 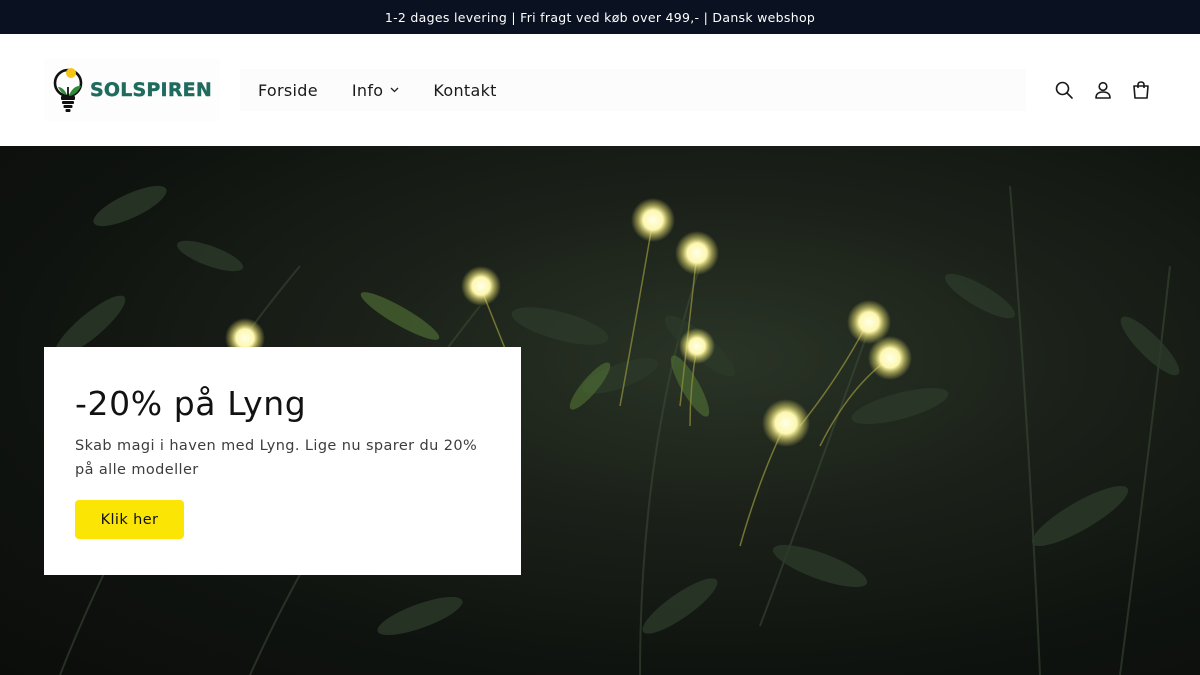 I want to click on cta-label: Klik her, so click(x=129, y=519).